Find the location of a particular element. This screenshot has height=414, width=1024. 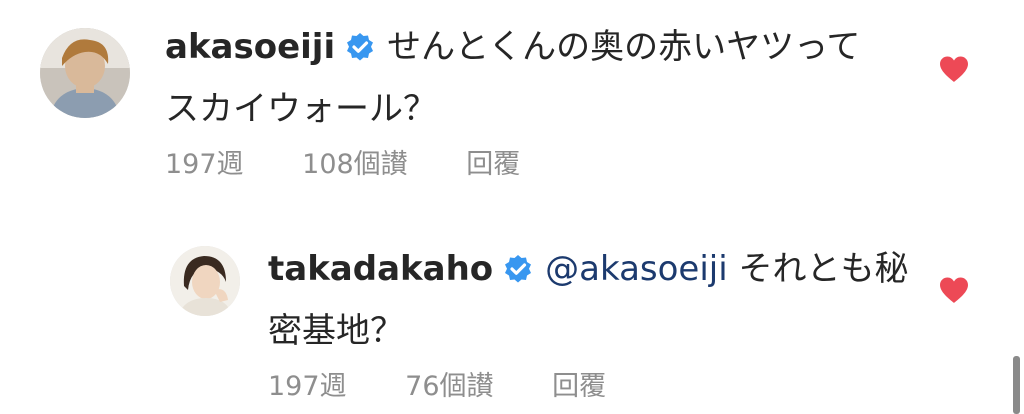

comment-username: akasoeiji is located at coordinates (250, 47).